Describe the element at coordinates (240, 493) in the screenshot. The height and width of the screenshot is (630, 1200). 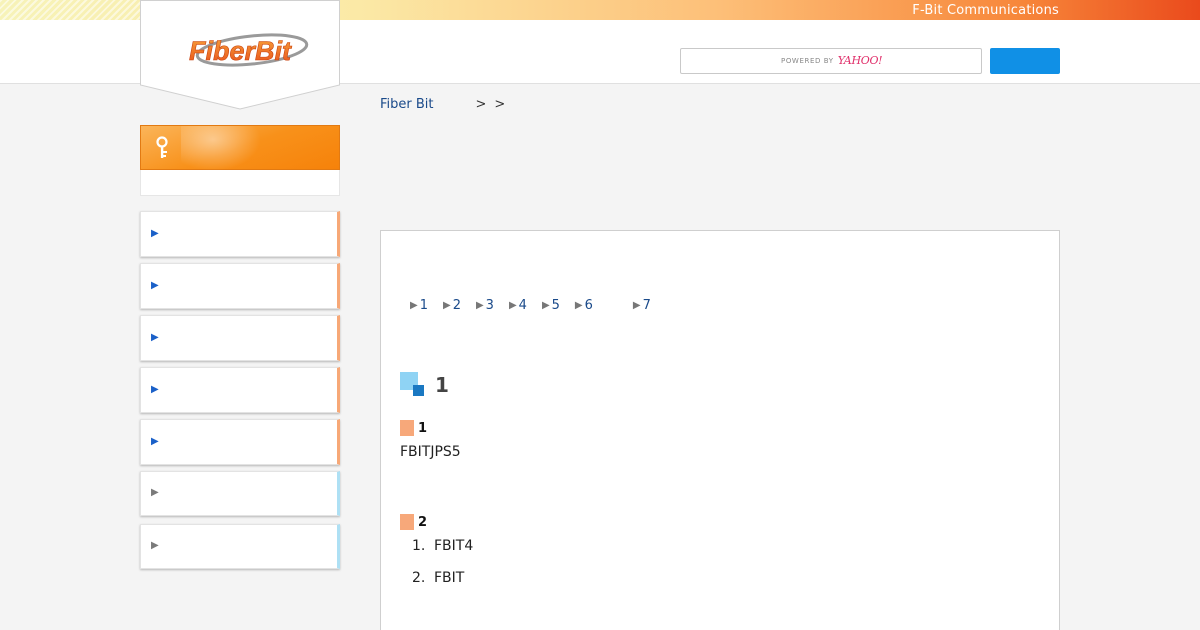
I see `sidebar-item-6: ▶` at that location.